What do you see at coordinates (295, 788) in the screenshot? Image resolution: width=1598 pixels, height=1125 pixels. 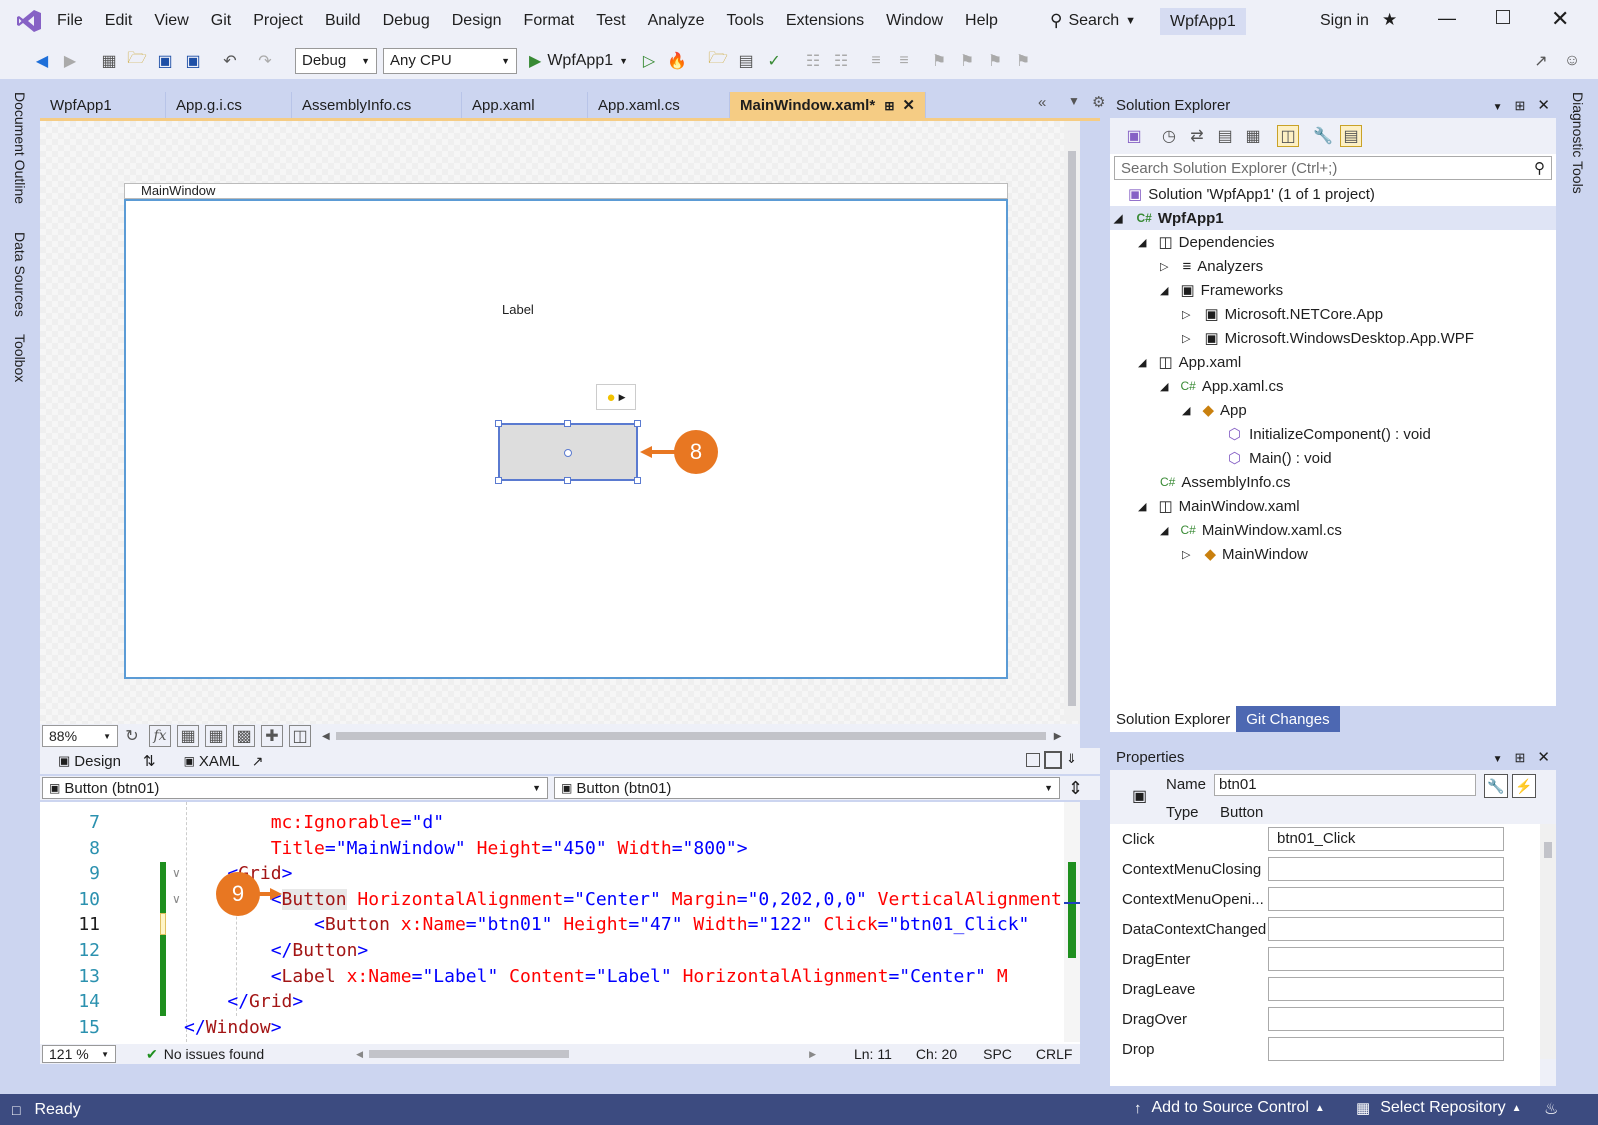 I see `element-nav-left: ▣ Button (btn01) ▼` at bounding box center [295, 788].